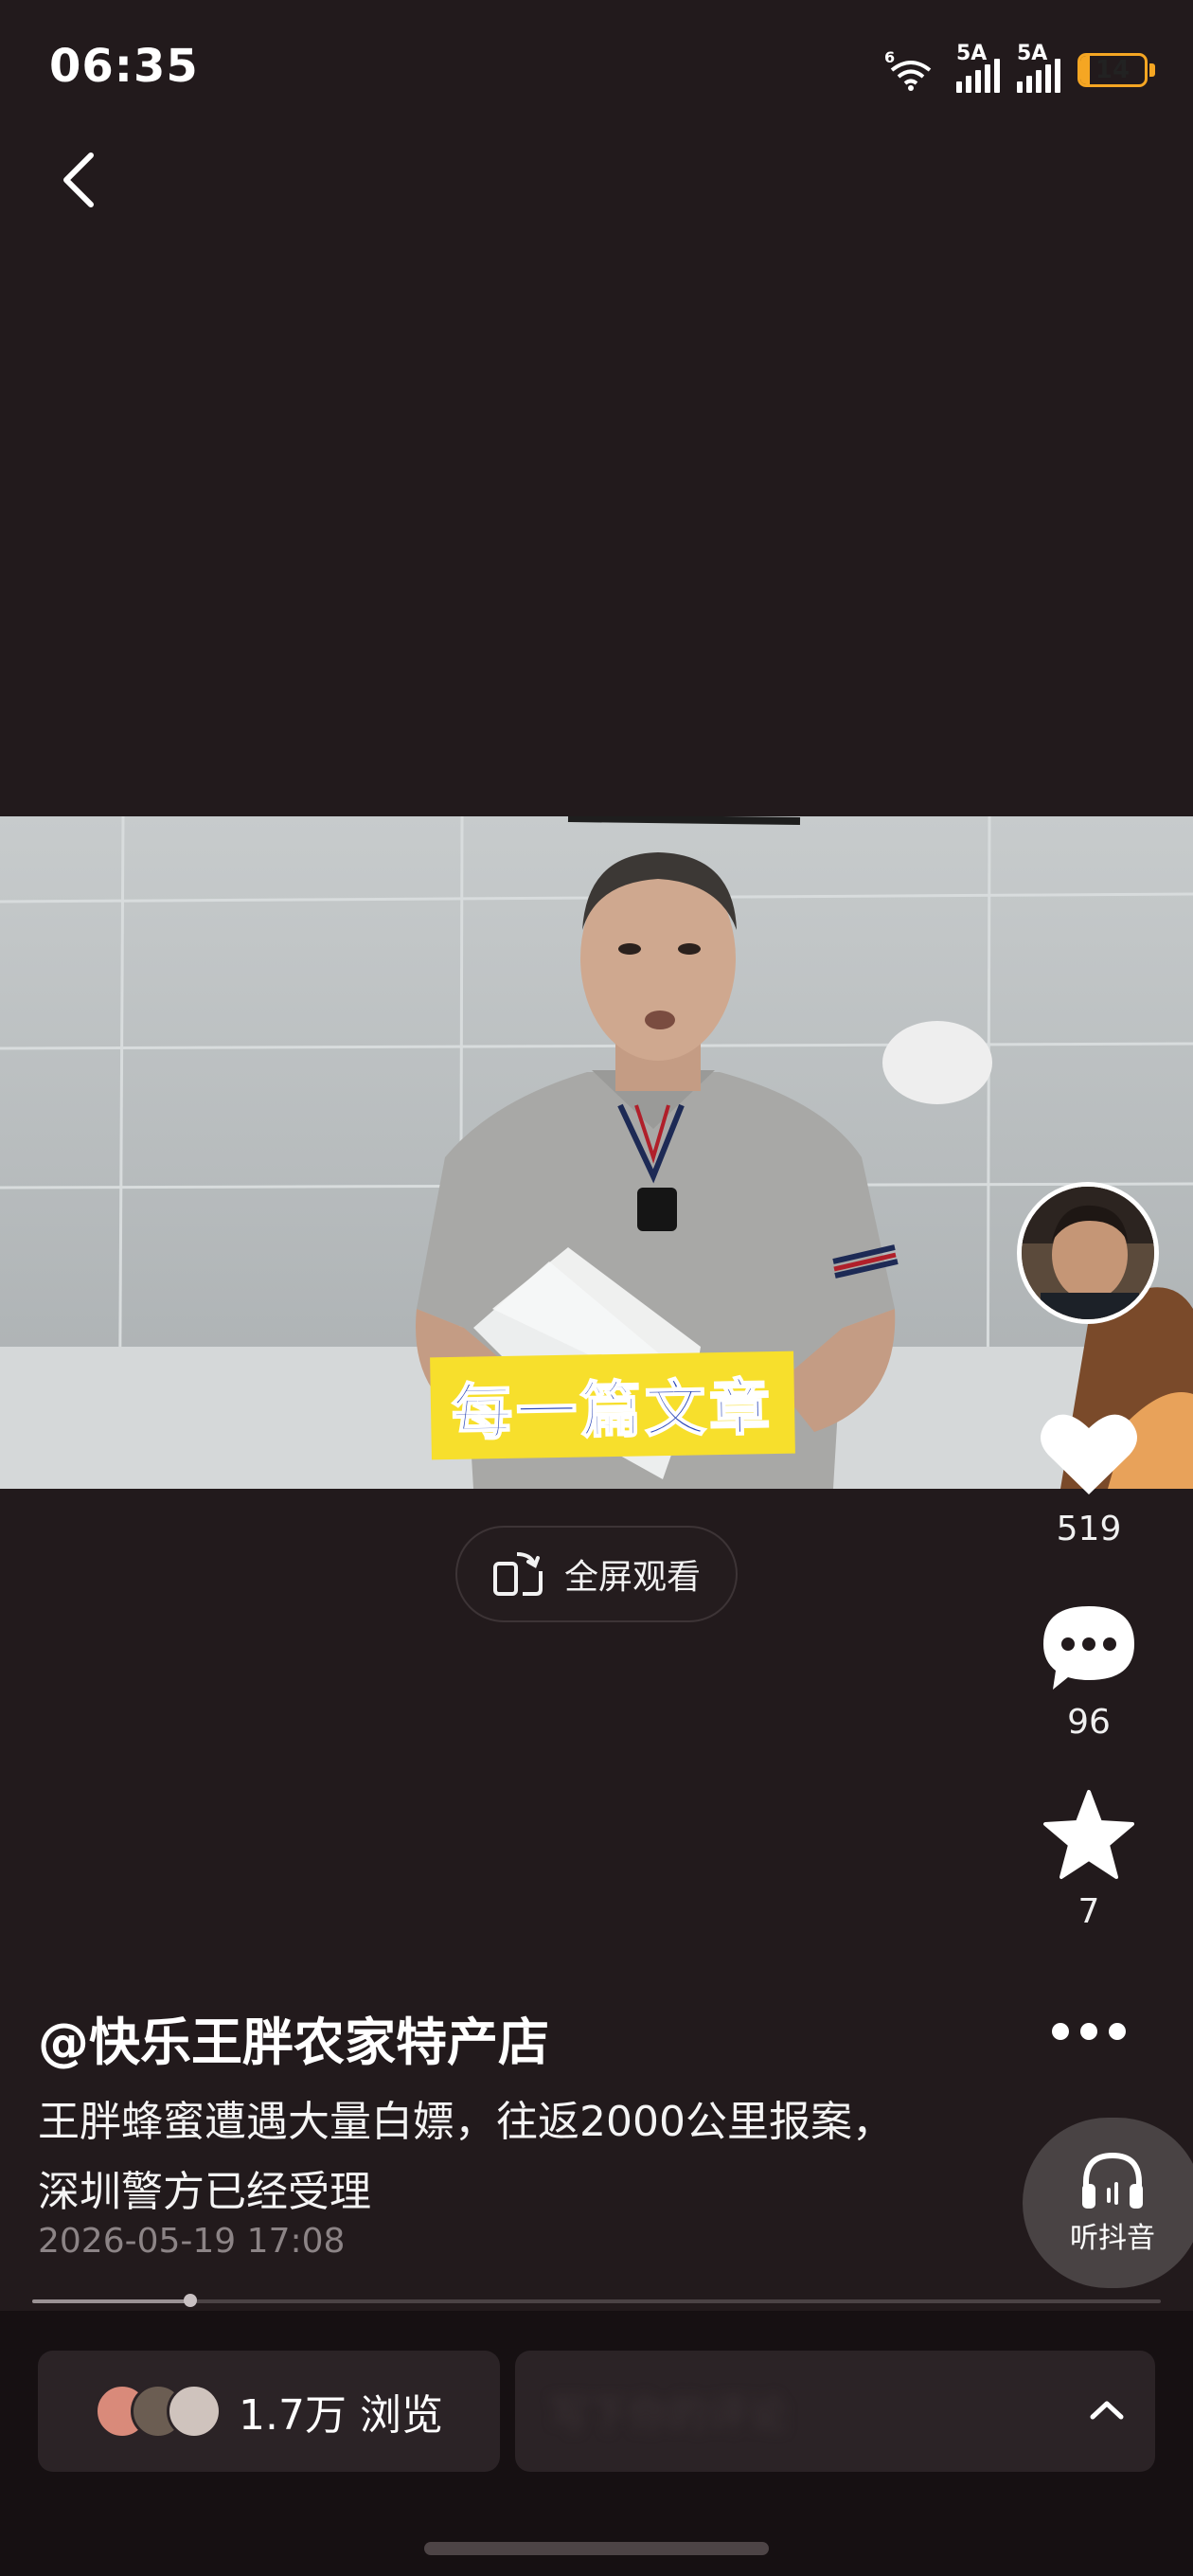 This screenshot has width=1193, height=2576. I want to click on author-name: @快乐王胖农家特产店, so click(293, 2037).